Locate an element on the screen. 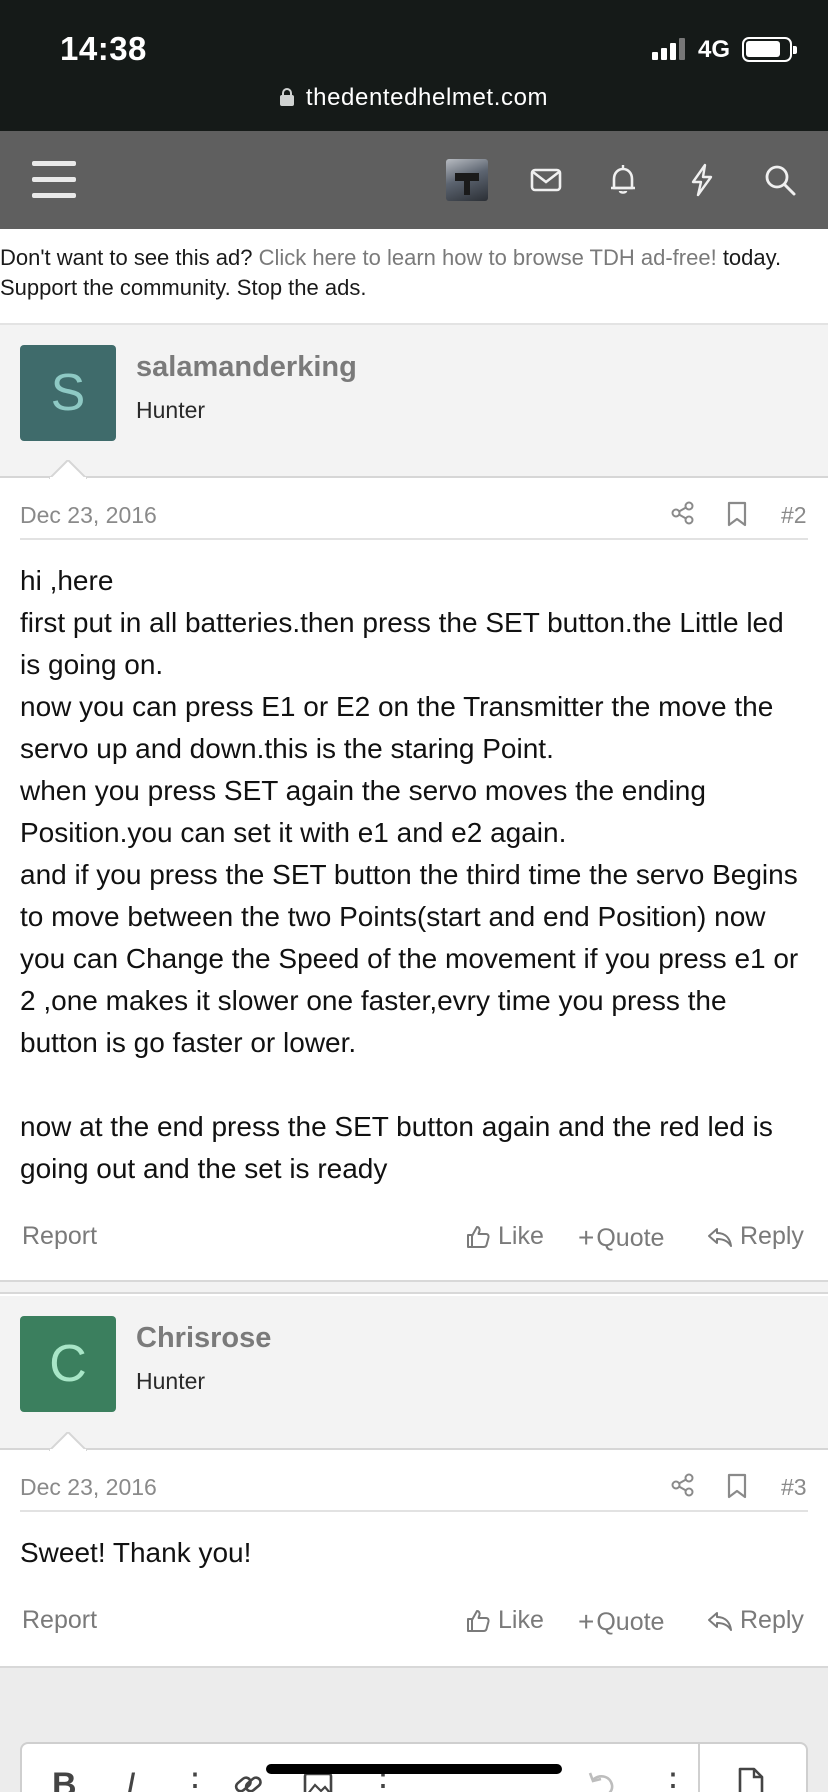  link-icon is located at coordinates (248, 1780).